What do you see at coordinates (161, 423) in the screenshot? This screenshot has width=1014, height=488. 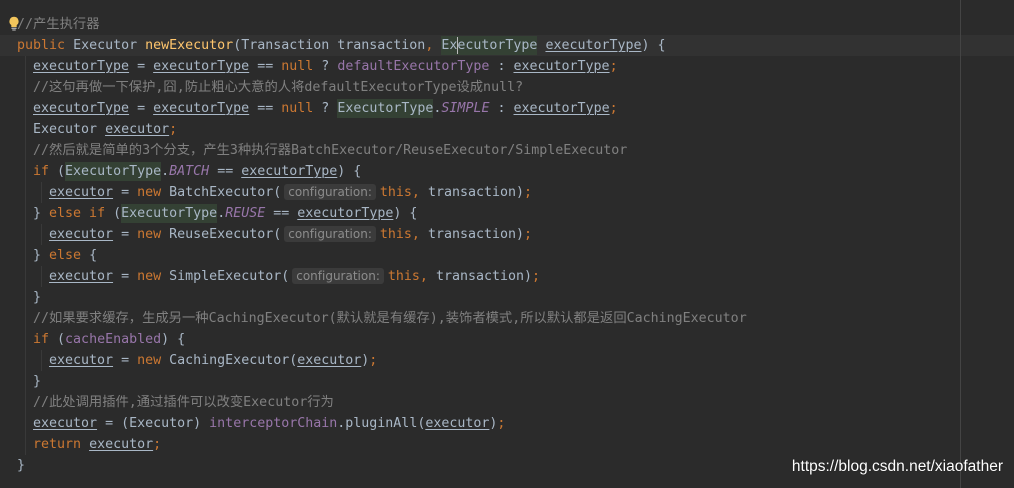 I see `cast-expression: (Executor)` at bounding box center [161, 423].